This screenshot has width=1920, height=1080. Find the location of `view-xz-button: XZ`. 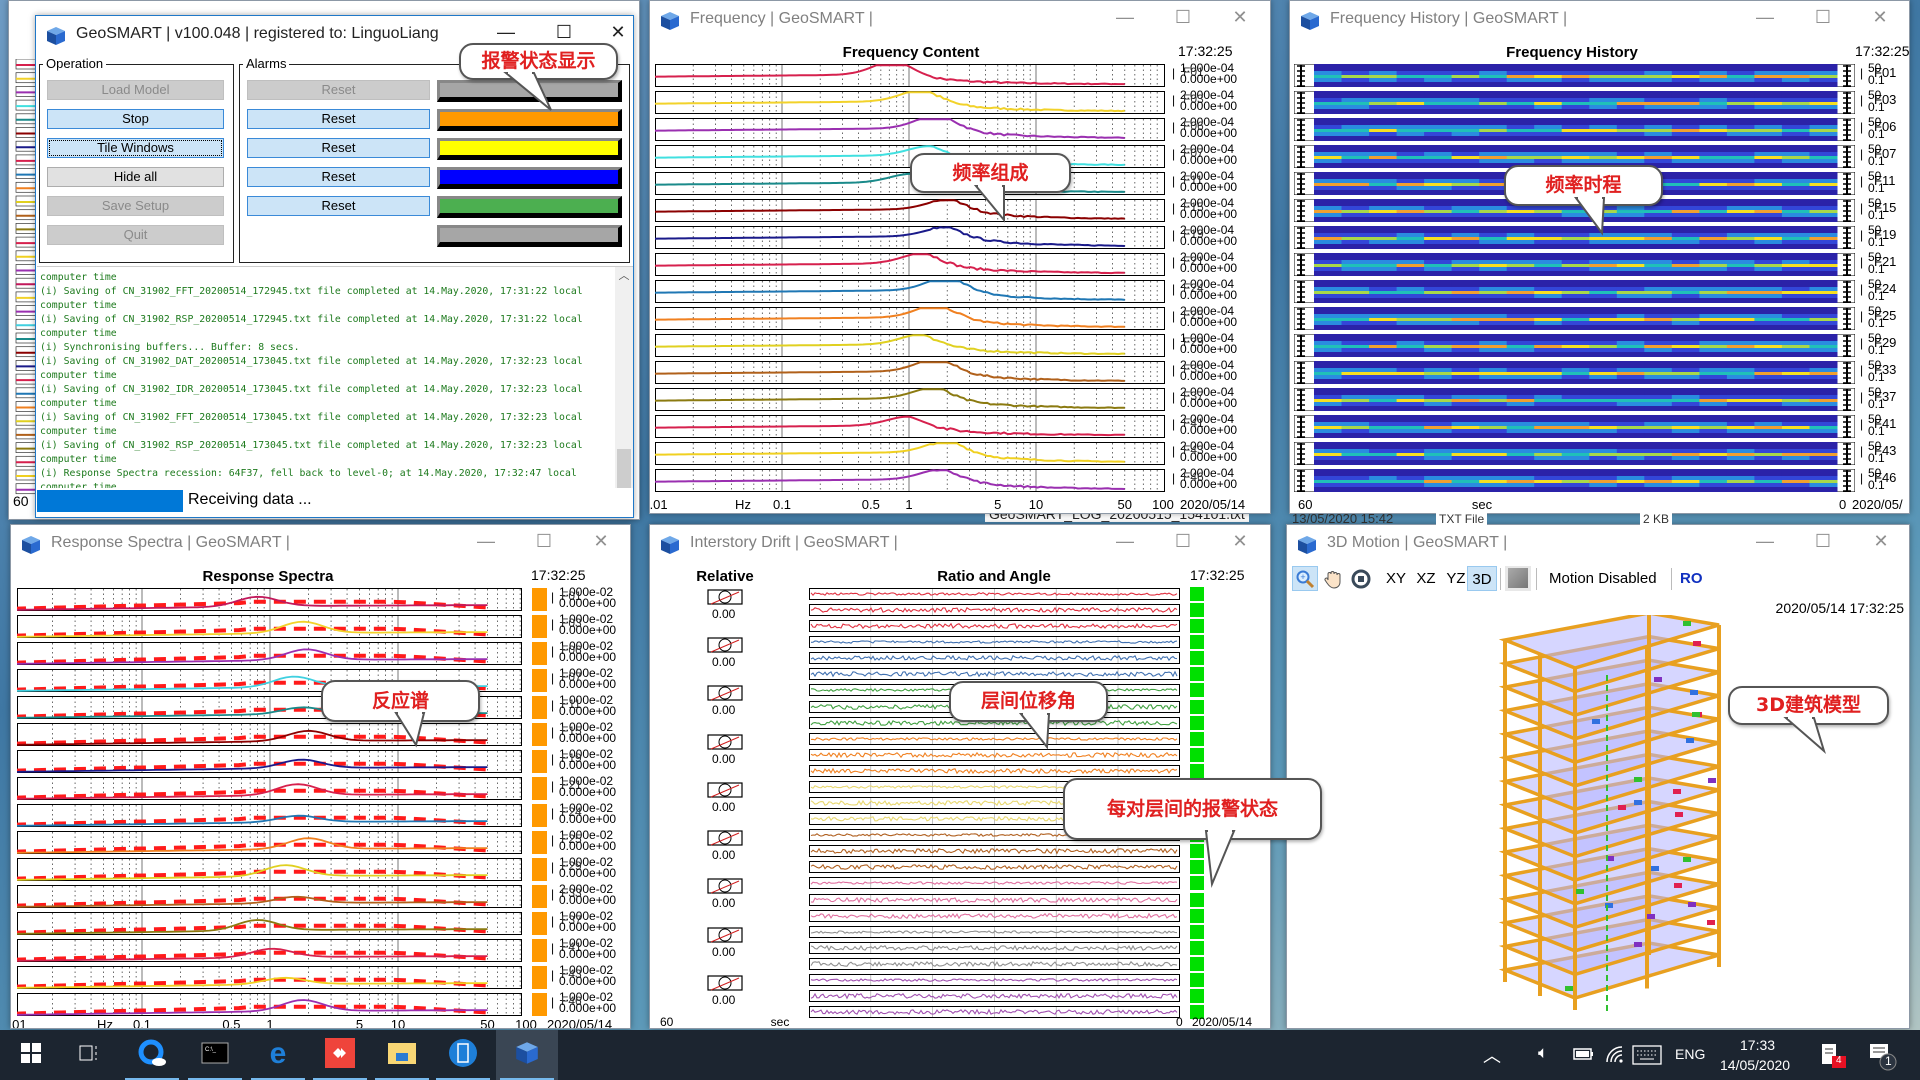

view-xz-button: XZ is located at coordinates (1426, 578).